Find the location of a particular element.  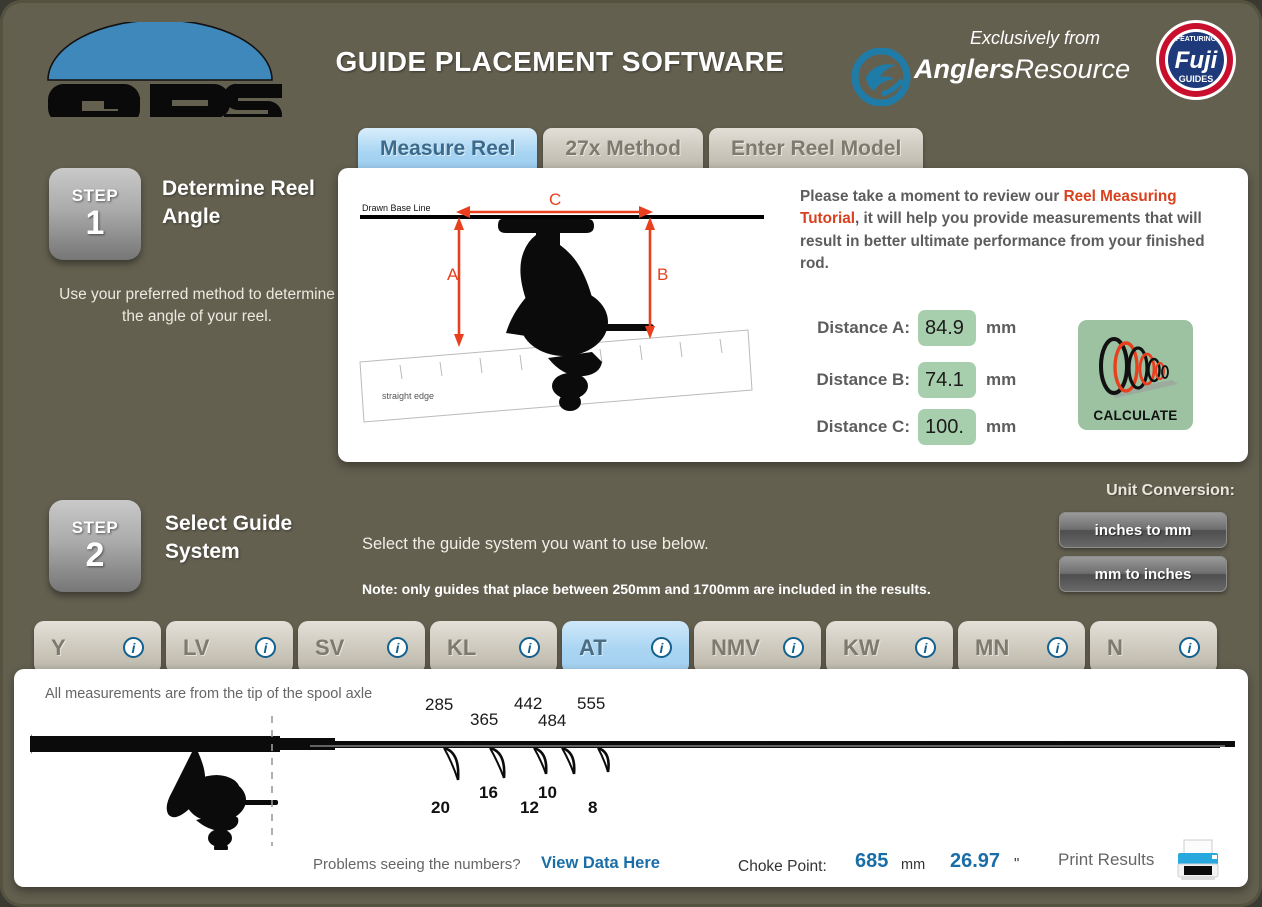

brand-bold: Anglers is located at coordinates (964, 69).